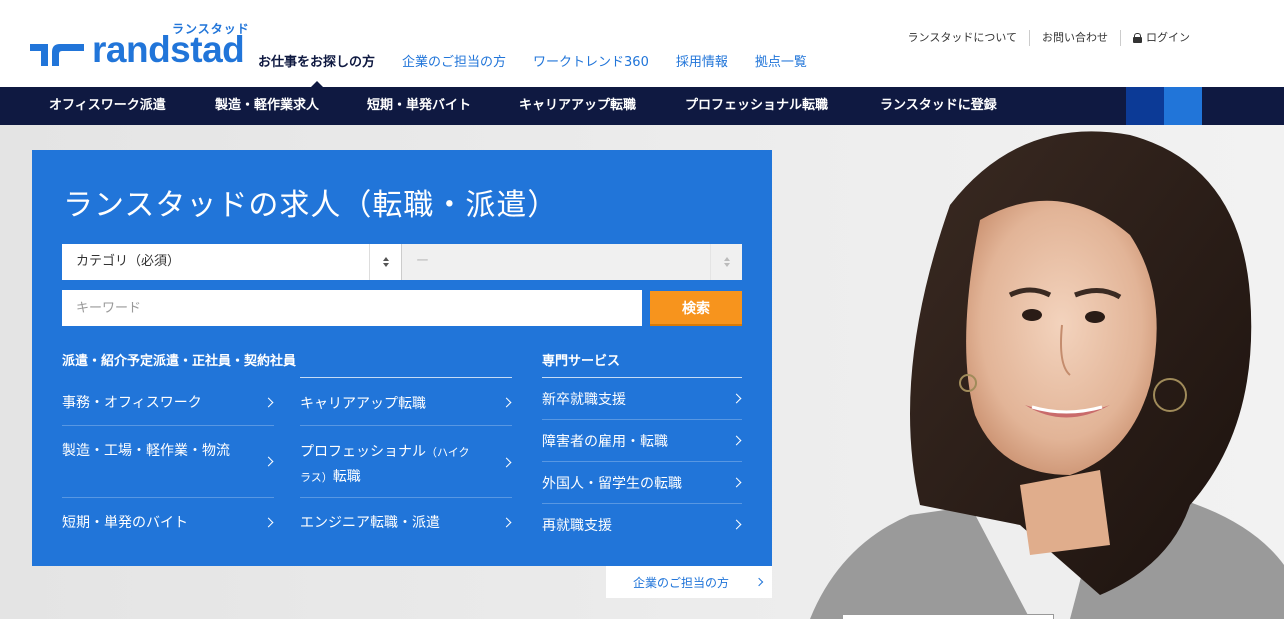 The image size is (1284, 619). Describe the element at coordinates (781, 69) in the screenshot. I see `nav-locations: 拠点一覧` at that location.